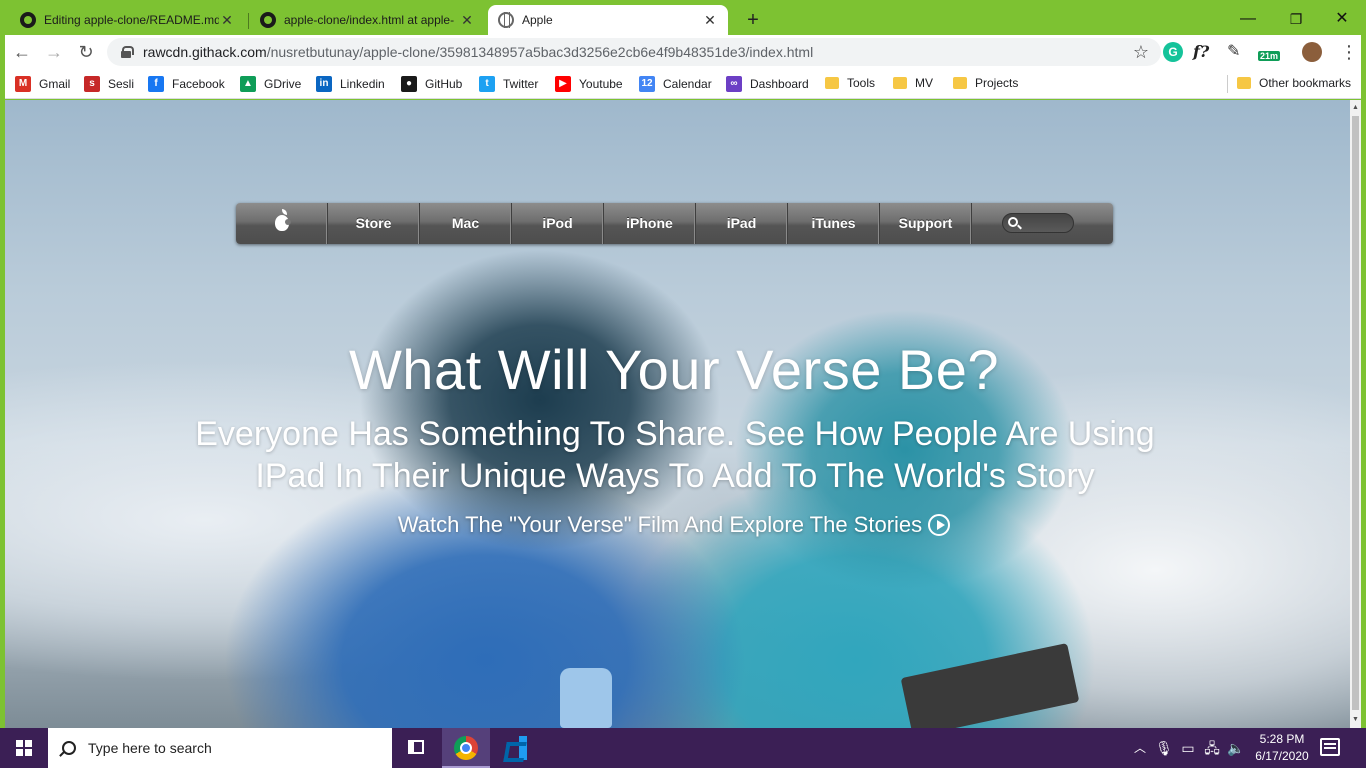 This screenshot has height=768, width=1366. Describe the element at coordinates (834, 223) in the screenshot. I see `nav-itunes: iTunes` at that location.